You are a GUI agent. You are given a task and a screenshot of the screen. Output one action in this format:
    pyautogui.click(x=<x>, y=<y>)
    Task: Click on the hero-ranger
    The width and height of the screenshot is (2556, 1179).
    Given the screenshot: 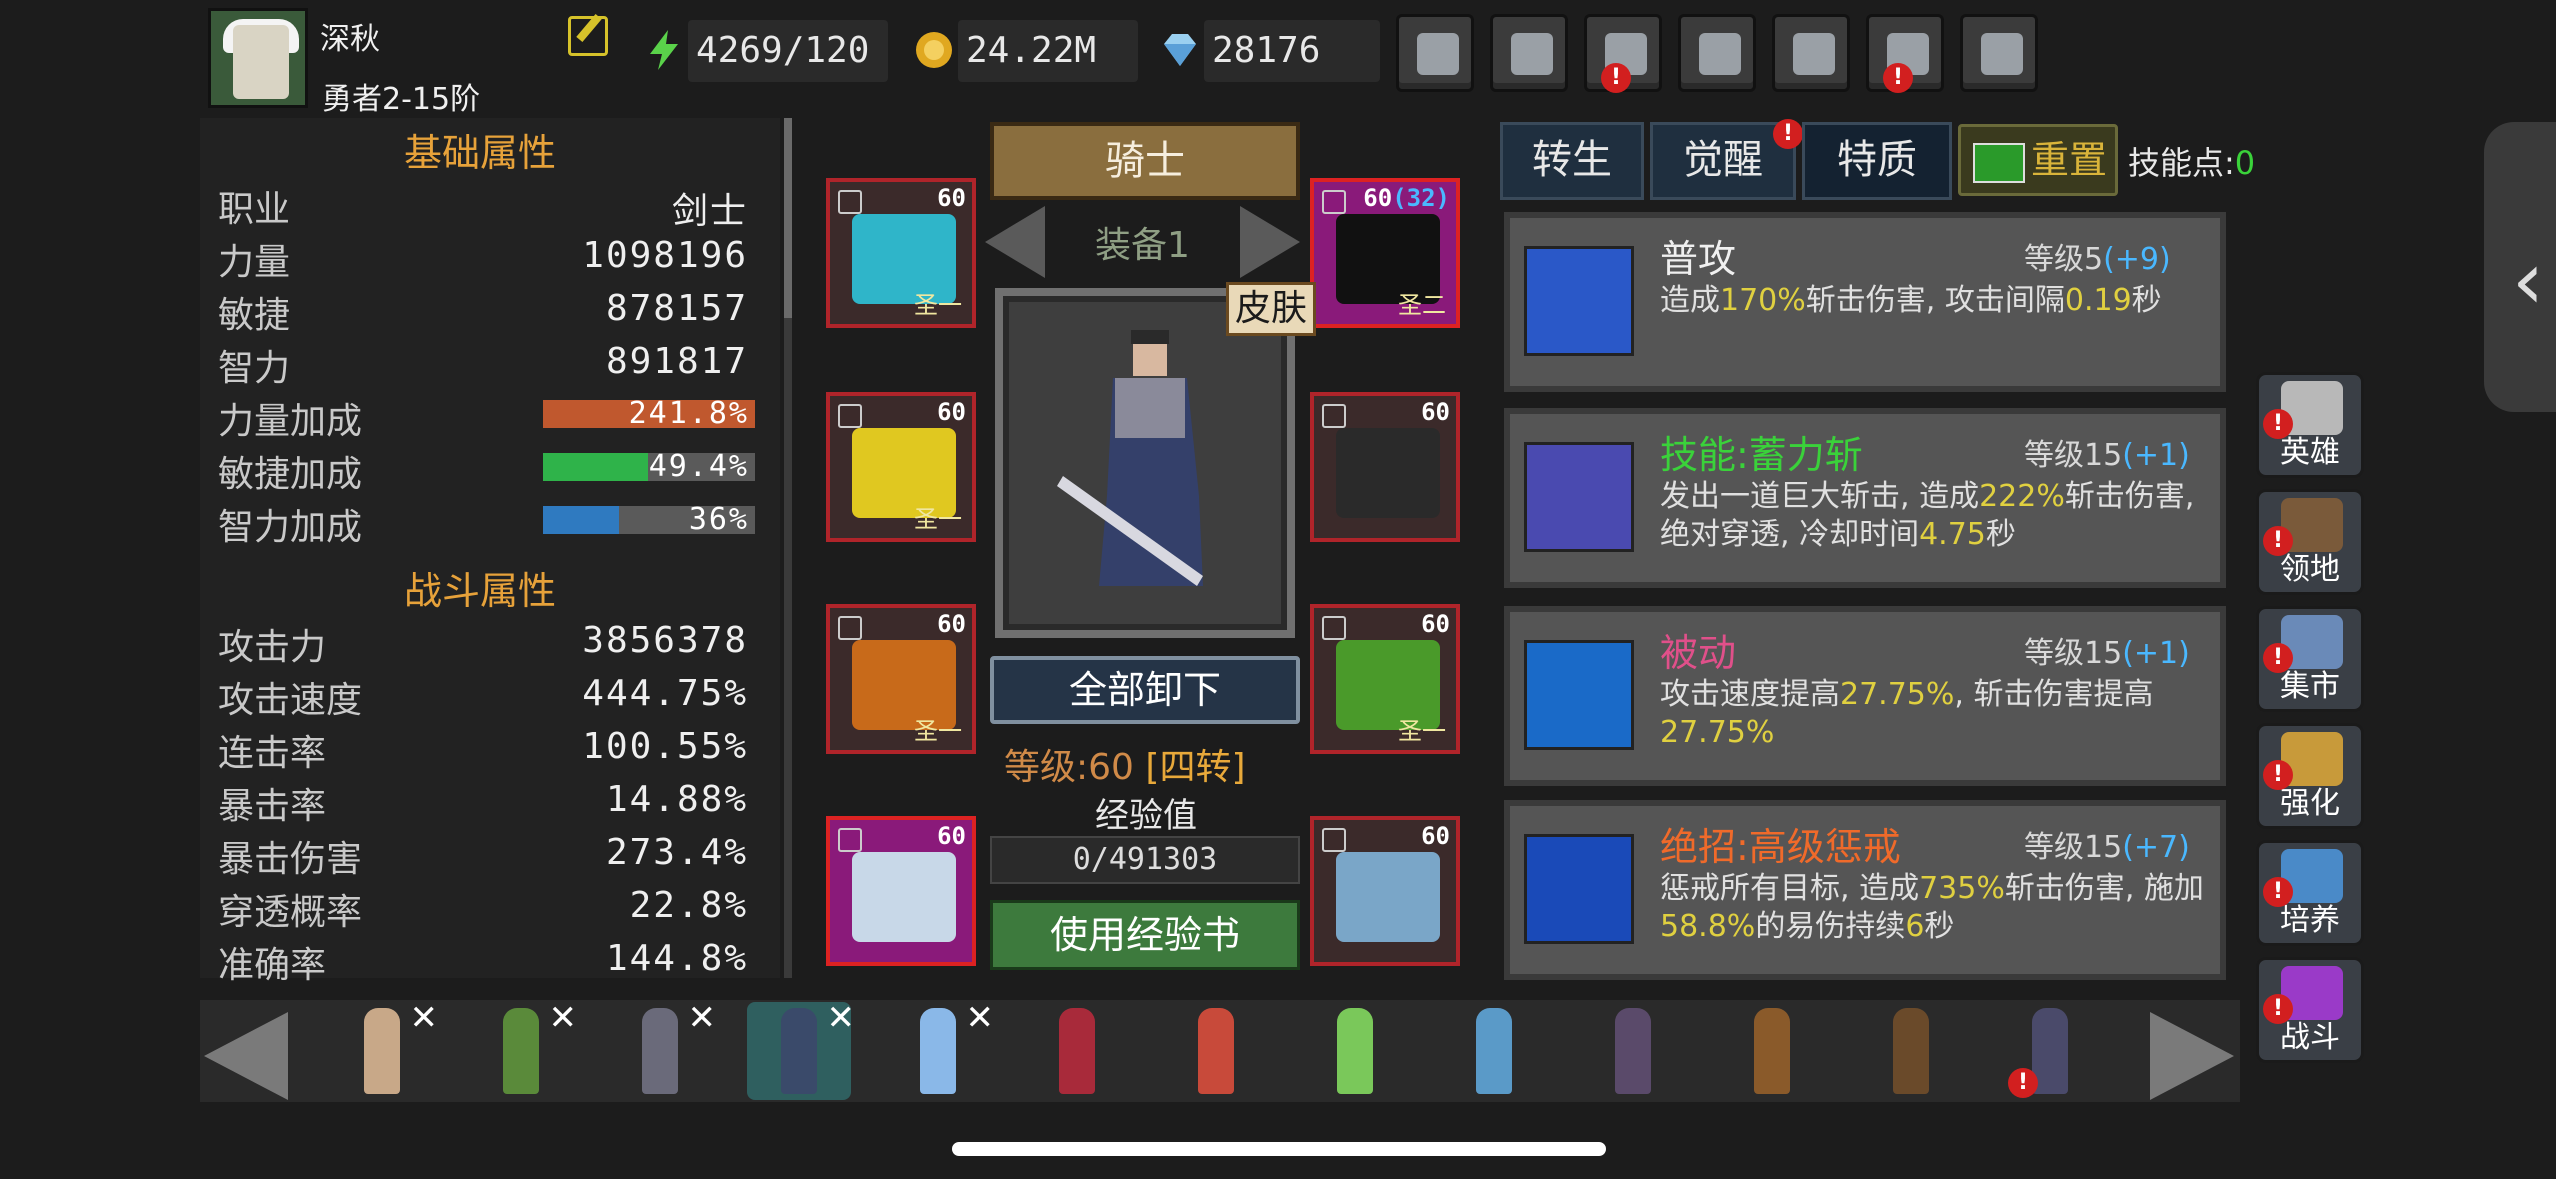 What is the action you would take?
    pyautogui.click(x=1911, y=1051)
    